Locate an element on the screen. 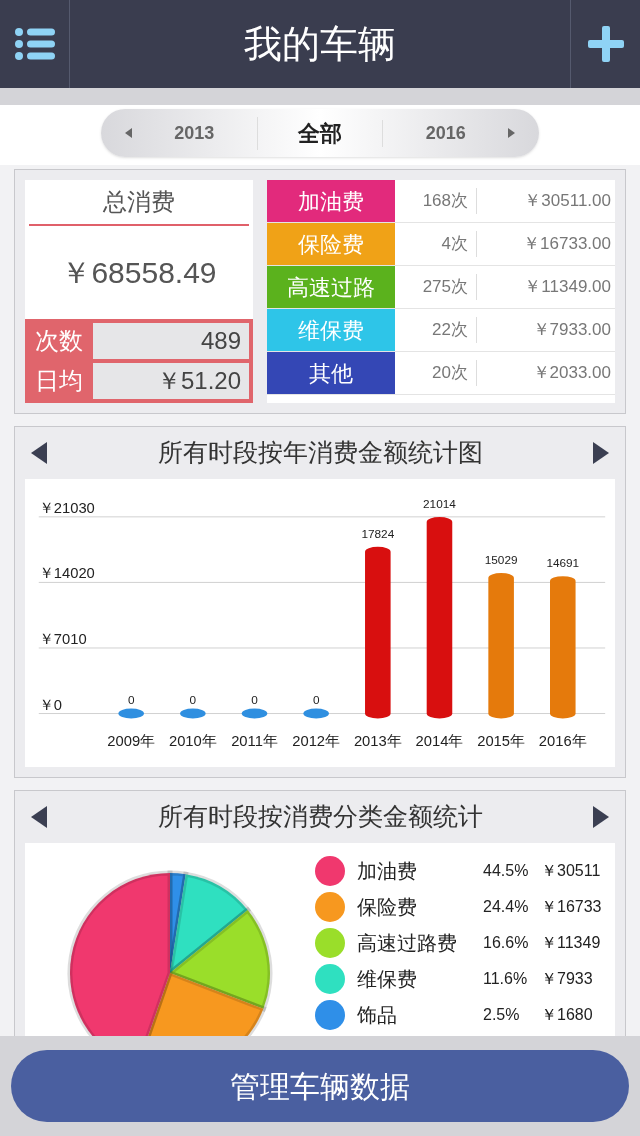 The image size is (640, 1136). y-axis-label: ￥7010 is located at coordinates (62, 639).